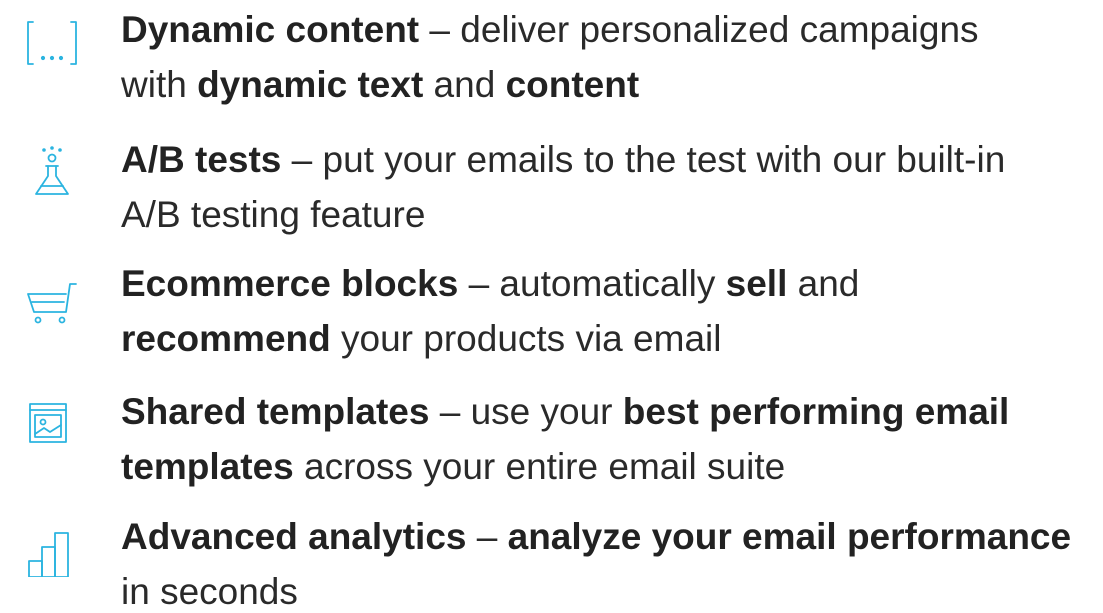 This screenshot has height=613, width=1103. I want to click on shopping-cart-icon, so click(52, 296).